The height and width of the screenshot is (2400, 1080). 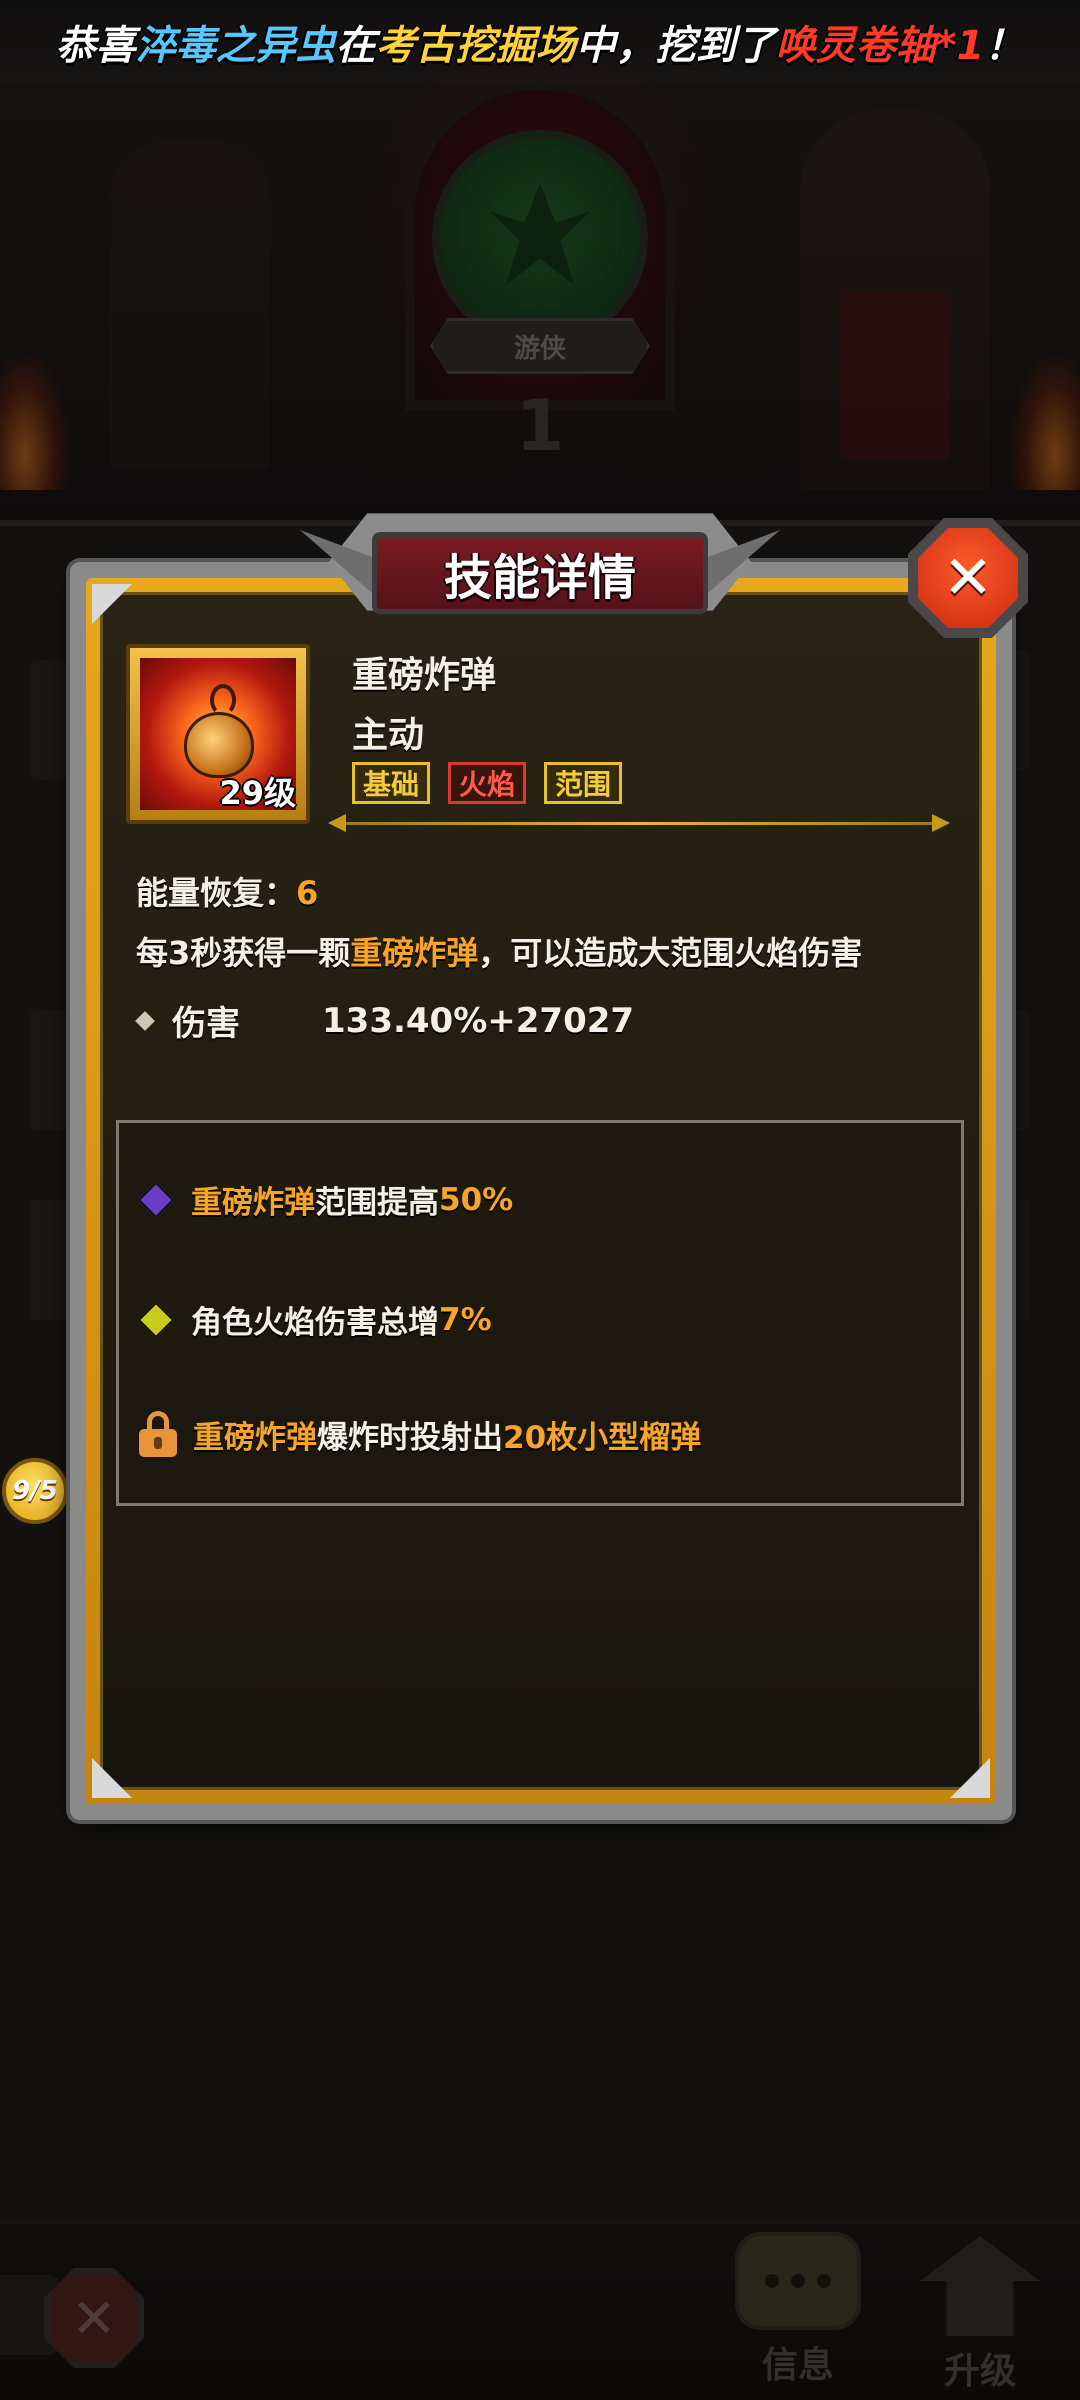 What do you see at coordinates (377, 1203) in the screenshot?
I see `effect-text: 范围提高` at bounding box center [377, 1203].